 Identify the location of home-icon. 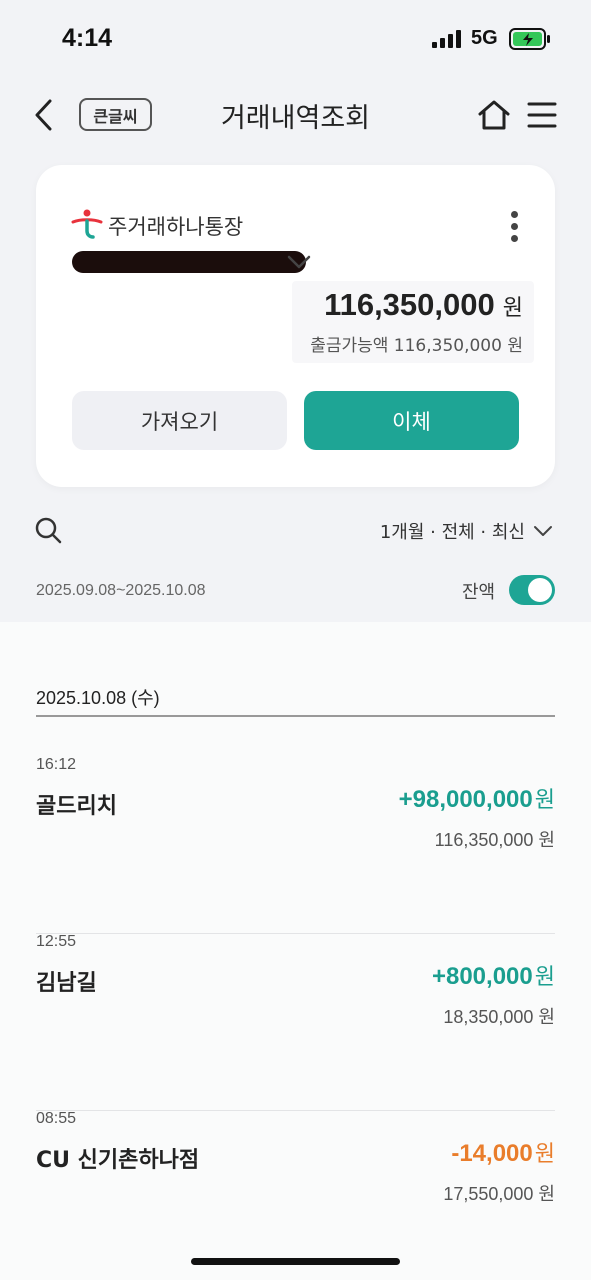
(494, 115).